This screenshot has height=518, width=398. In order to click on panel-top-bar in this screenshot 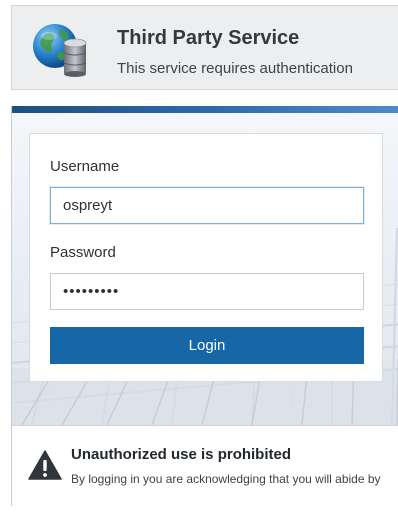, I will do `click(205, 109)`.